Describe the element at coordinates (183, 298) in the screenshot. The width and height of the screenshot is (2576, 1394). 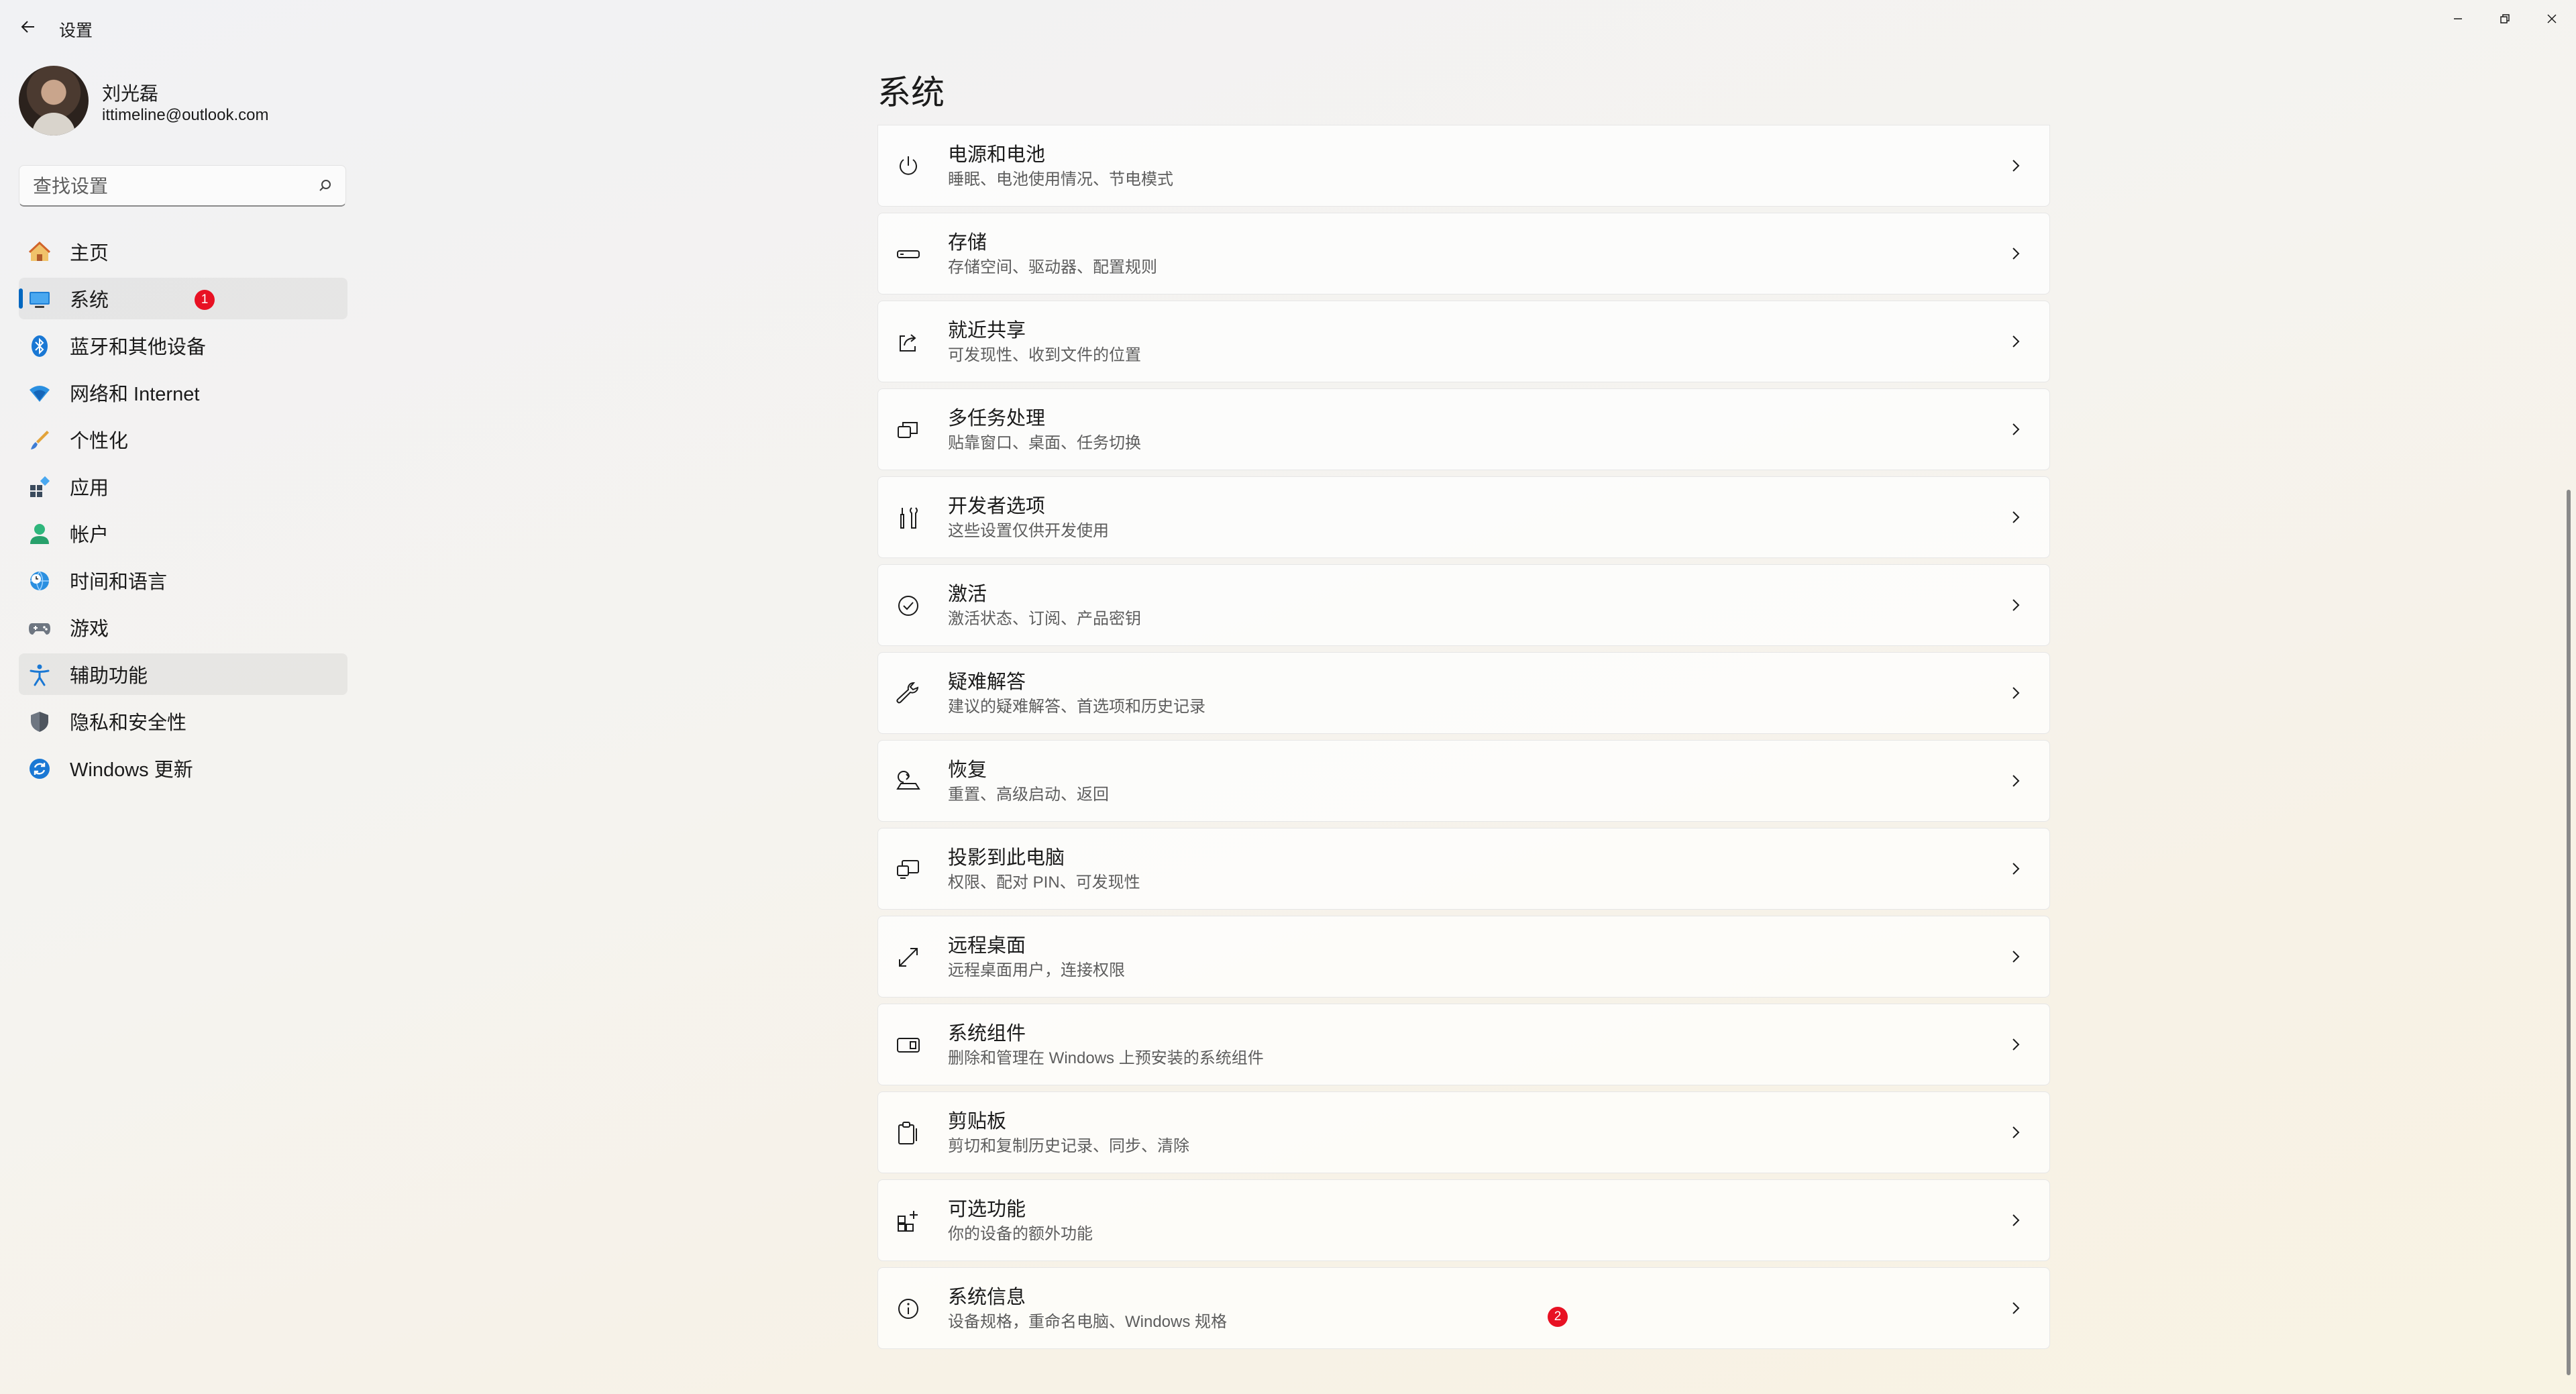
I see `sidebar-item-system: 系统 1` at that location.